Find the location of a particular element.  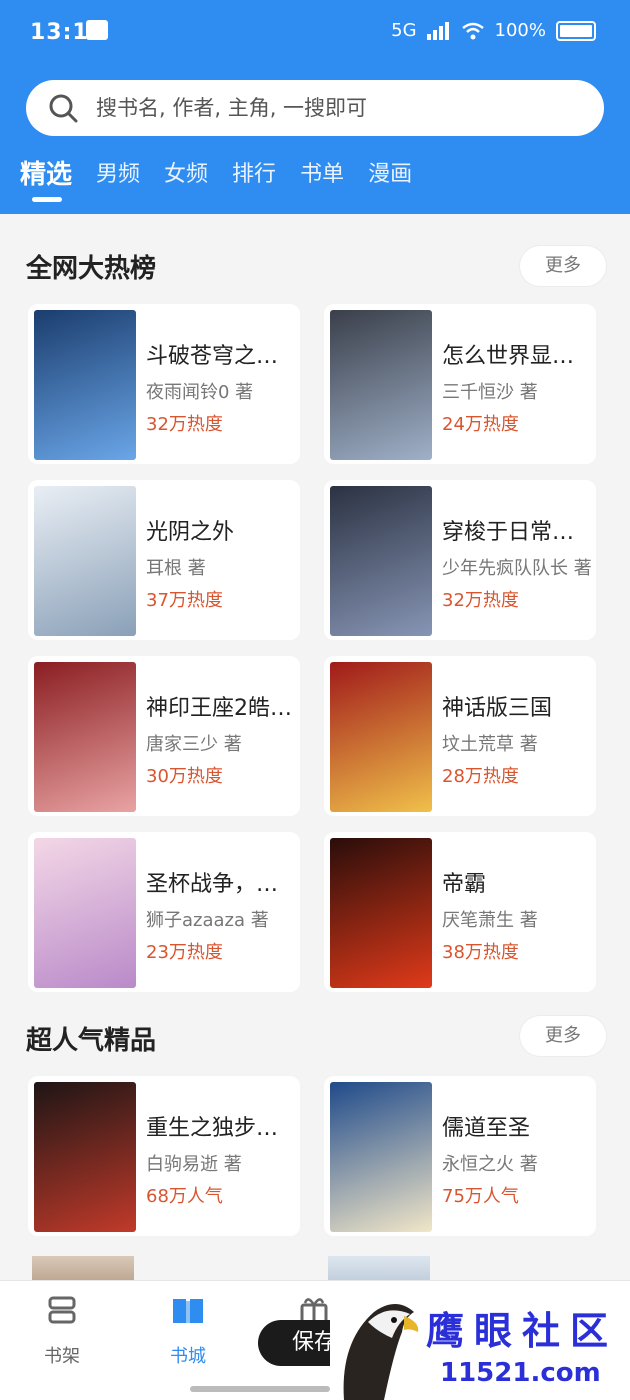

book-author: 狮子azaaza 著 is located at coordinates (207, 920).